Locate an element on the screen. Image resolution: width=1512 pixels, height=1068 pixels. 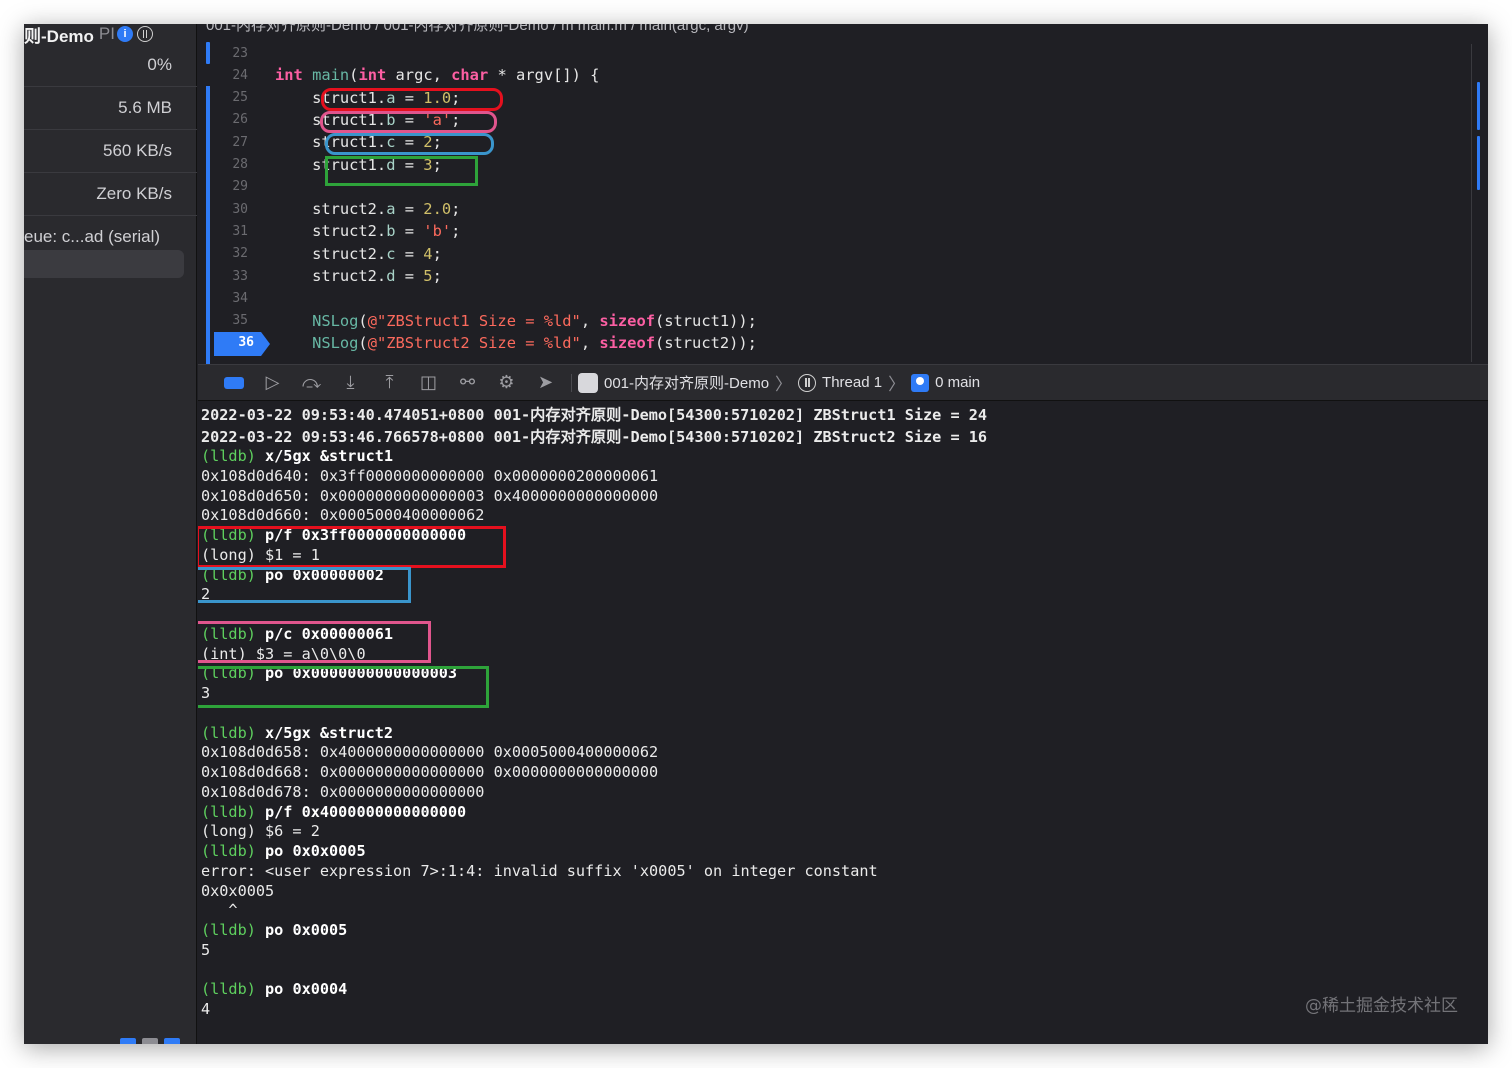
step-out-icon: ⤒ is located at coordinates (389, 382).